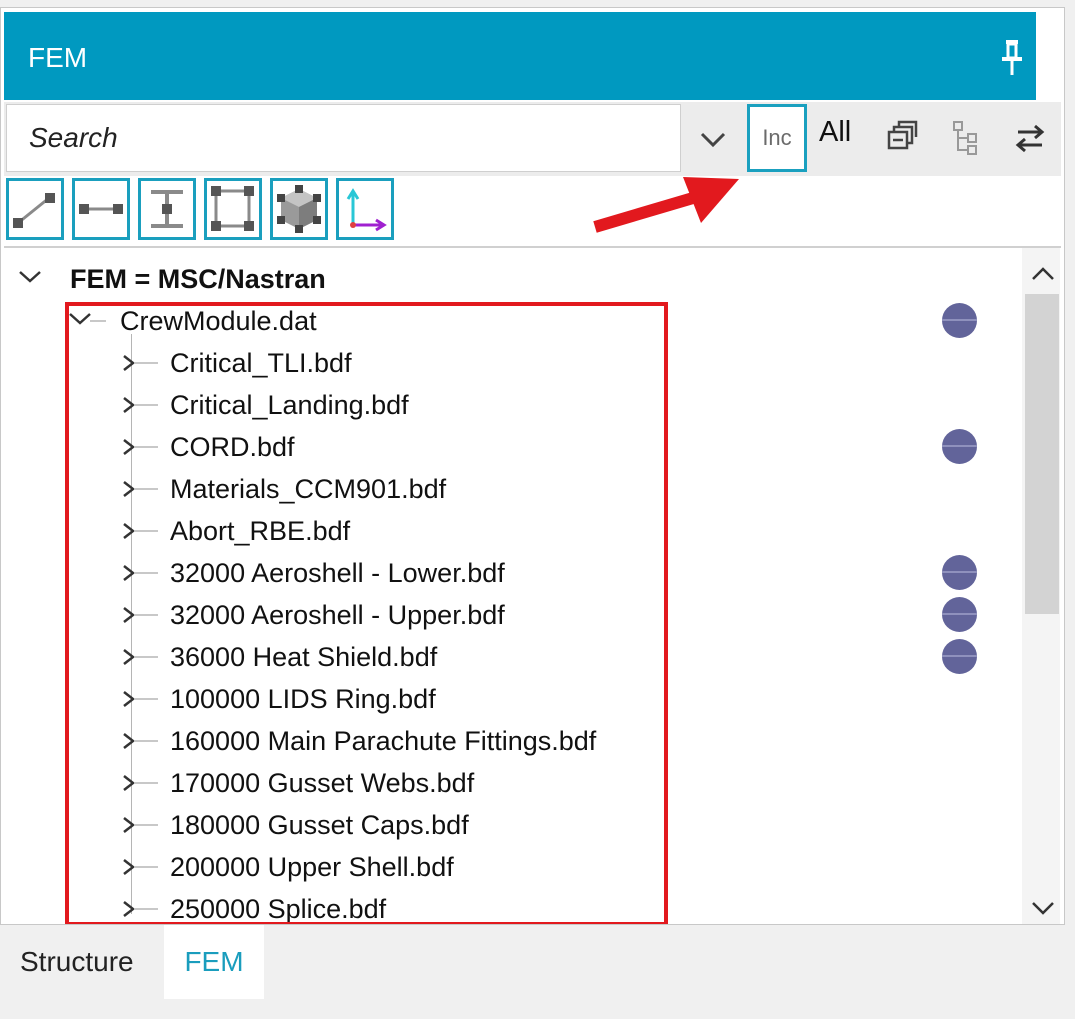 Image resolution: width=1075 pixels, height=1019 pixels. What do you see at coordinates (1043, 908) in the screenshot?
I see `scroll-down-icon` at bounding box center [1043, 908].